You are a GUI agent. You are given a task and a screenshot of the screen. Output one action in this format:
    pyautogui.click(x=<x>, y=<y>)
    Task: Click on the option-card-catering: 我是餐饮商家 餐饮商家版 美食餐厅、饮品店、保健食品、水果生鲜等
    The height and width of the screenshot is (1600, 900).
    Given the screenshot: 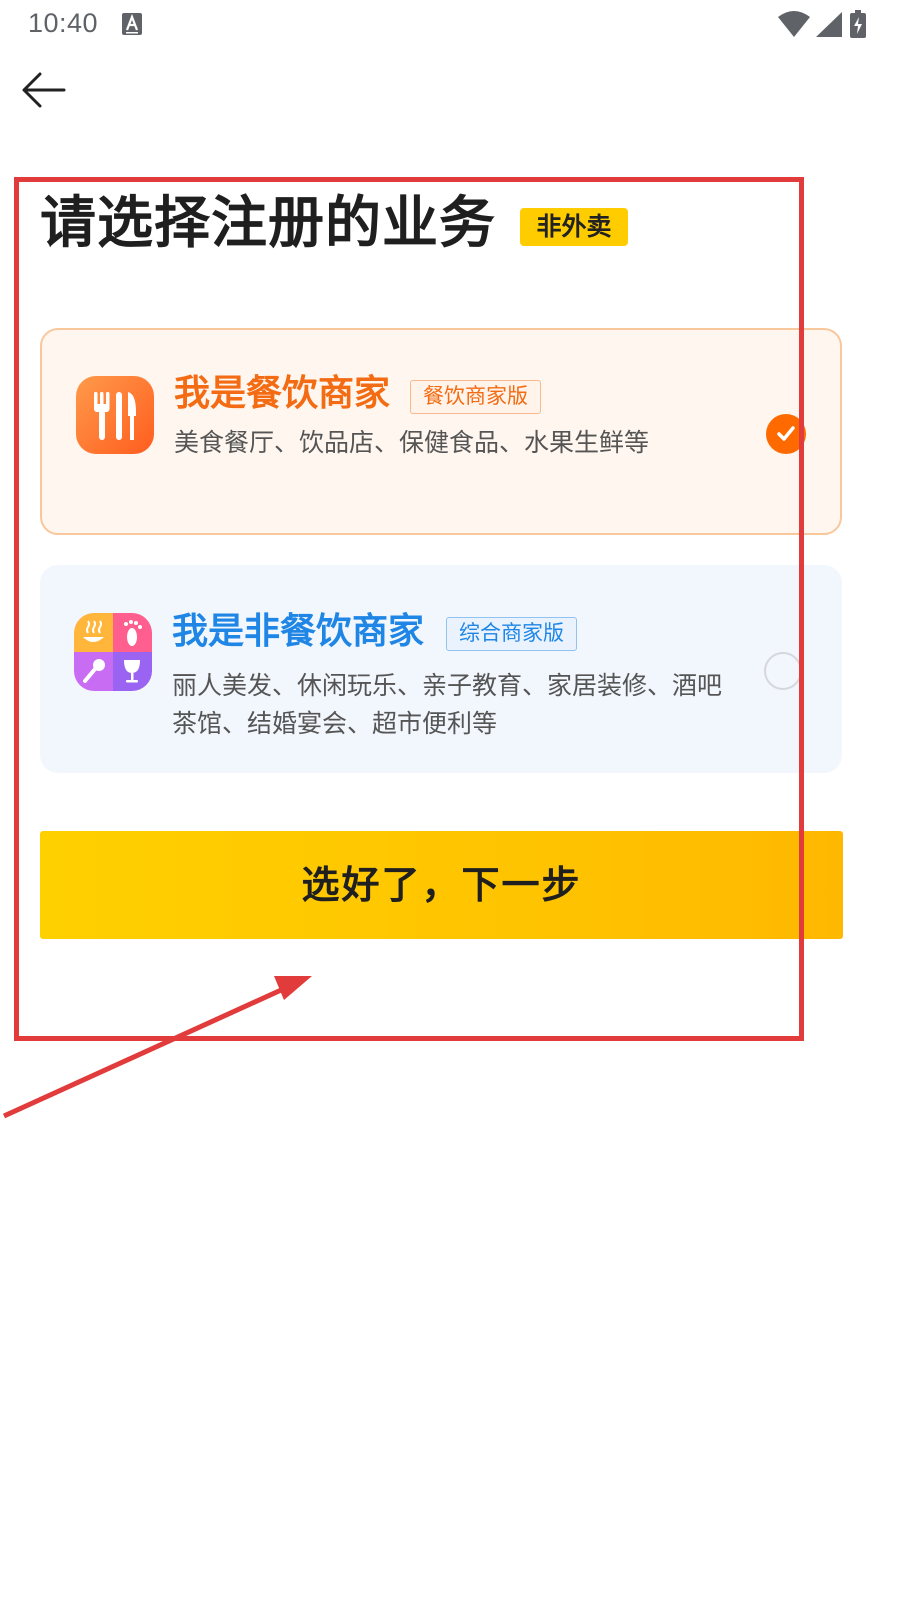 What is the action you would take?
    pyautogui.click(x=441, y=431)
    